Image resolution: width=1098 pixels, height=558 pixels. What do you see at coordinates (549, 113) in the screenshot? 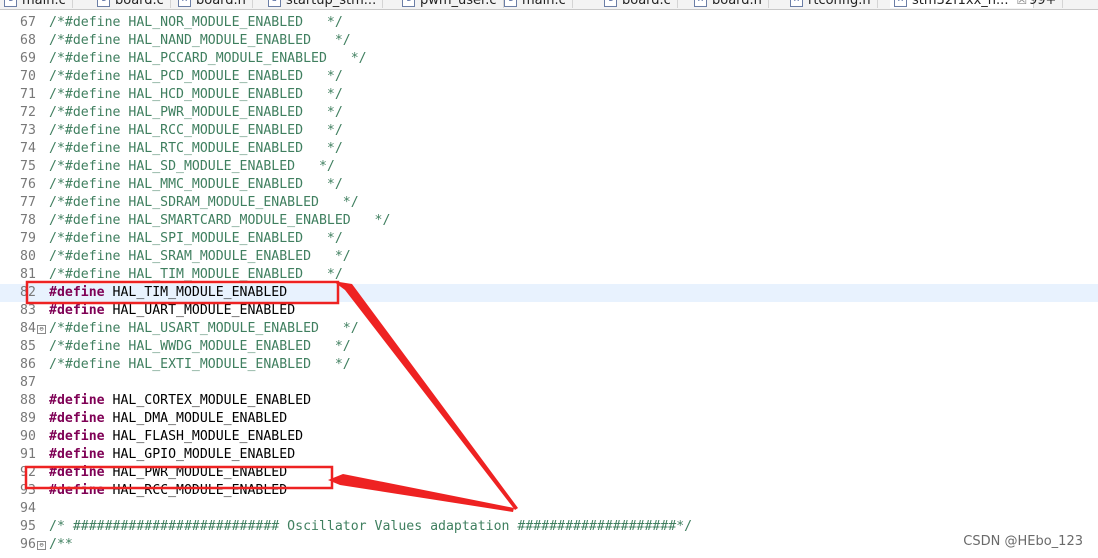
I see `code-line: 72 /*#define HAL_PWR_MODULE_ENABLED */` at bounding box center [549, 113].